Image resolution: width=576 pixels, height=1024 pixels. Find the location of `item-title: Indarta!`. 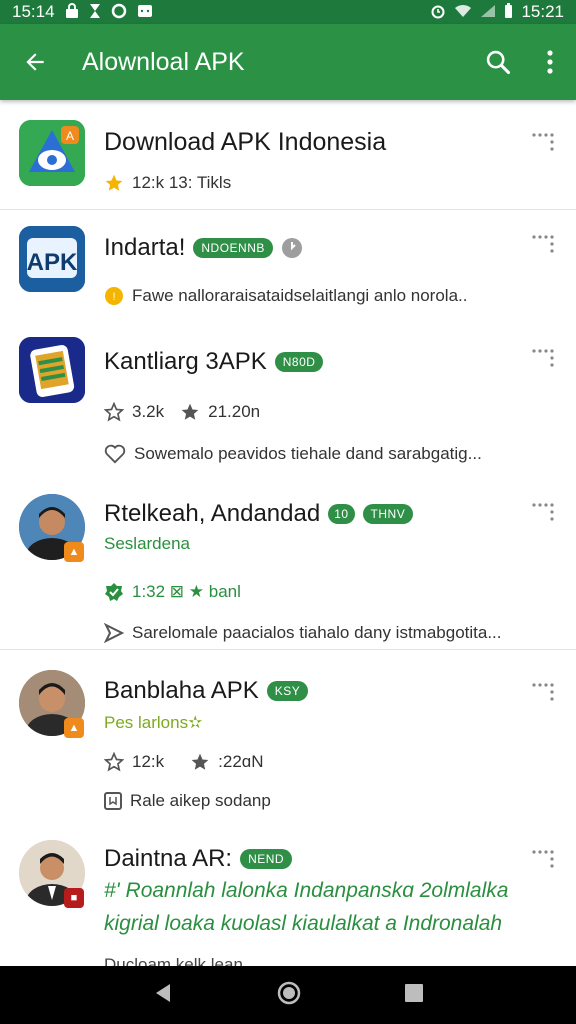

item-title: Indarta! is located at coordinates (145, 247).